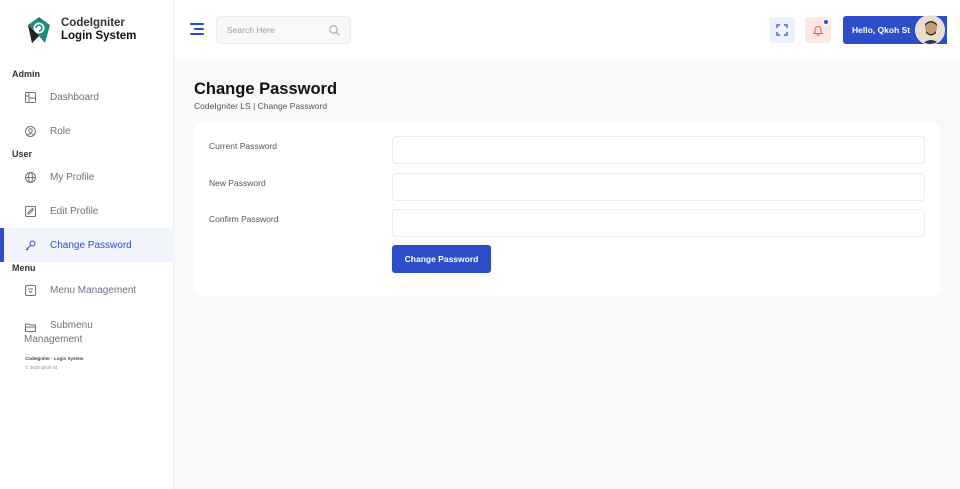  Describe the element at coordinates (658, 150) in the screenshot. I see `current-password-input` at that location.